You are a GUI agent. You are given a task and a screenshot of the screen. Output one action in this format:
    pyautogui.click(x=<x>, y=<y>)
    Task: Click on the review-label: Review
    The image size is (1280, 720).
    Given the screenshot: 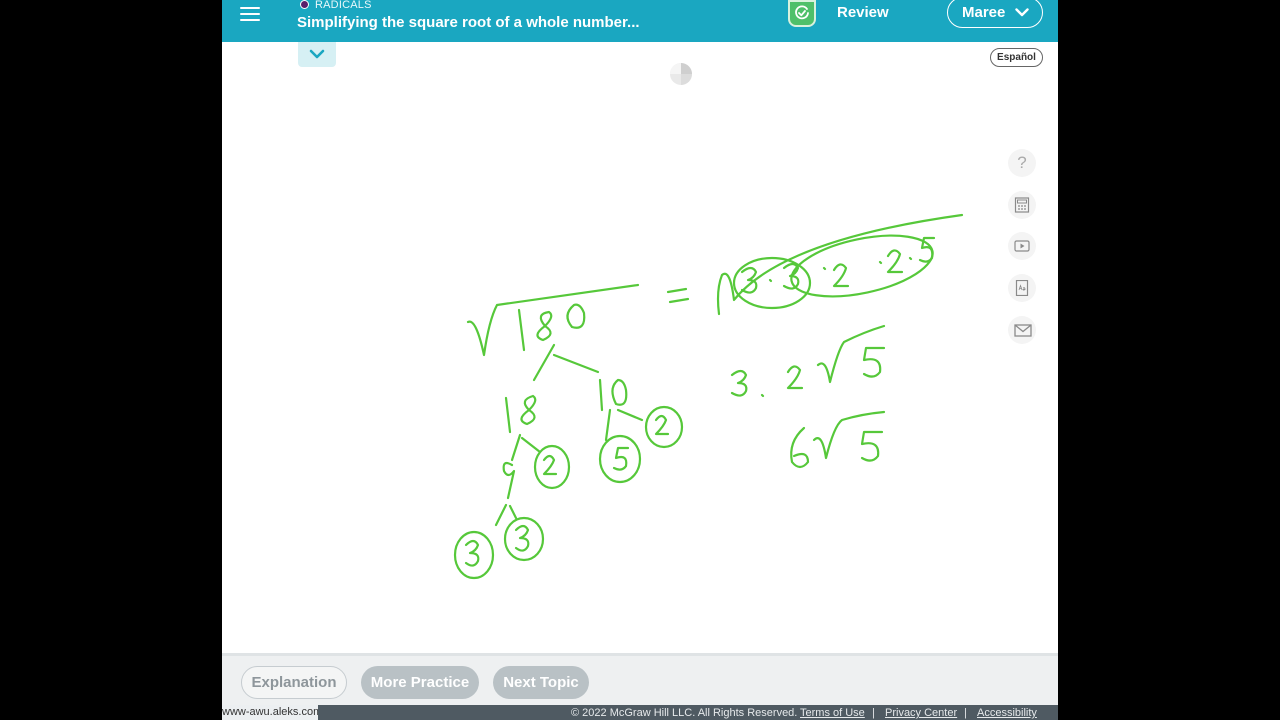 What is the action you would take?
    pyautogui.click(x=863, y=12)
    